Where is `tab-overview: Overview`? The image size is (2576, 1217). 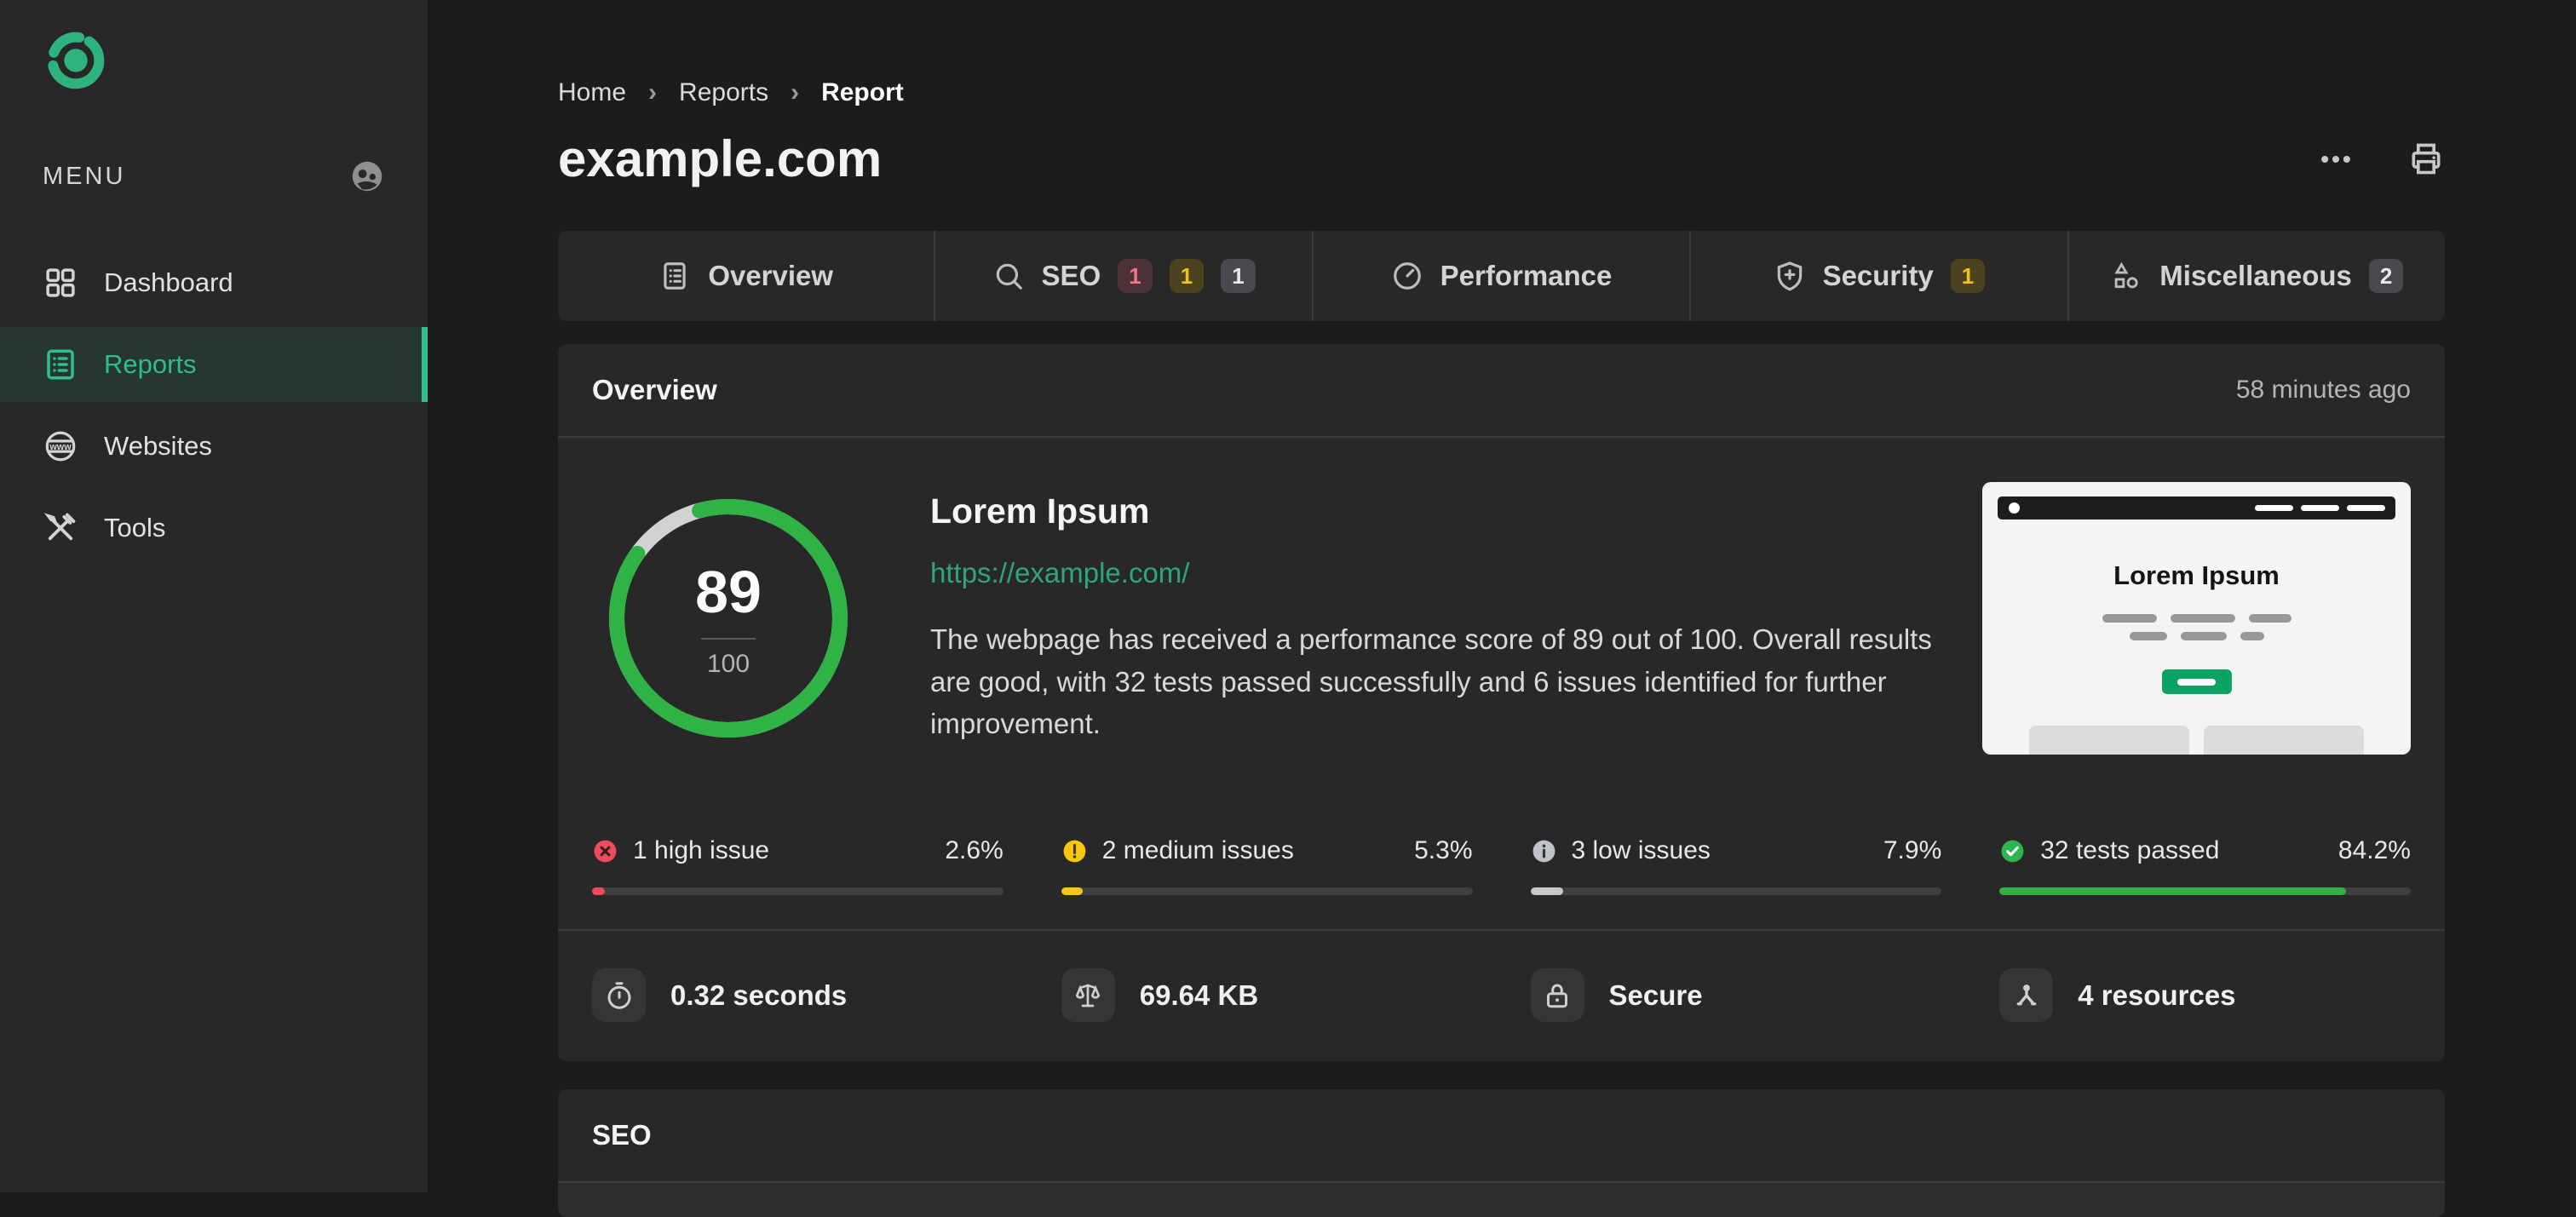 tab-overview: Overview is located at coordinates (746, 276).